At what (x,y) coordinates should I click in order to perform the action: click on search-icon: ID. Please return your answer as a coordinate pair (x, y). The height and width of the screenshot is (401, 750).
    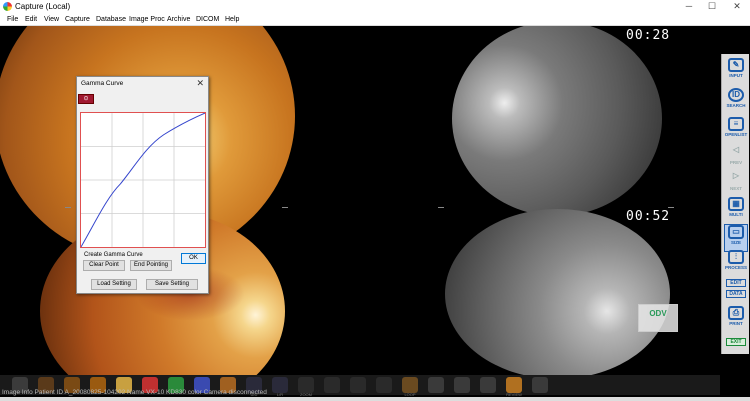
    Looking at the image, I should click on (736, 95).